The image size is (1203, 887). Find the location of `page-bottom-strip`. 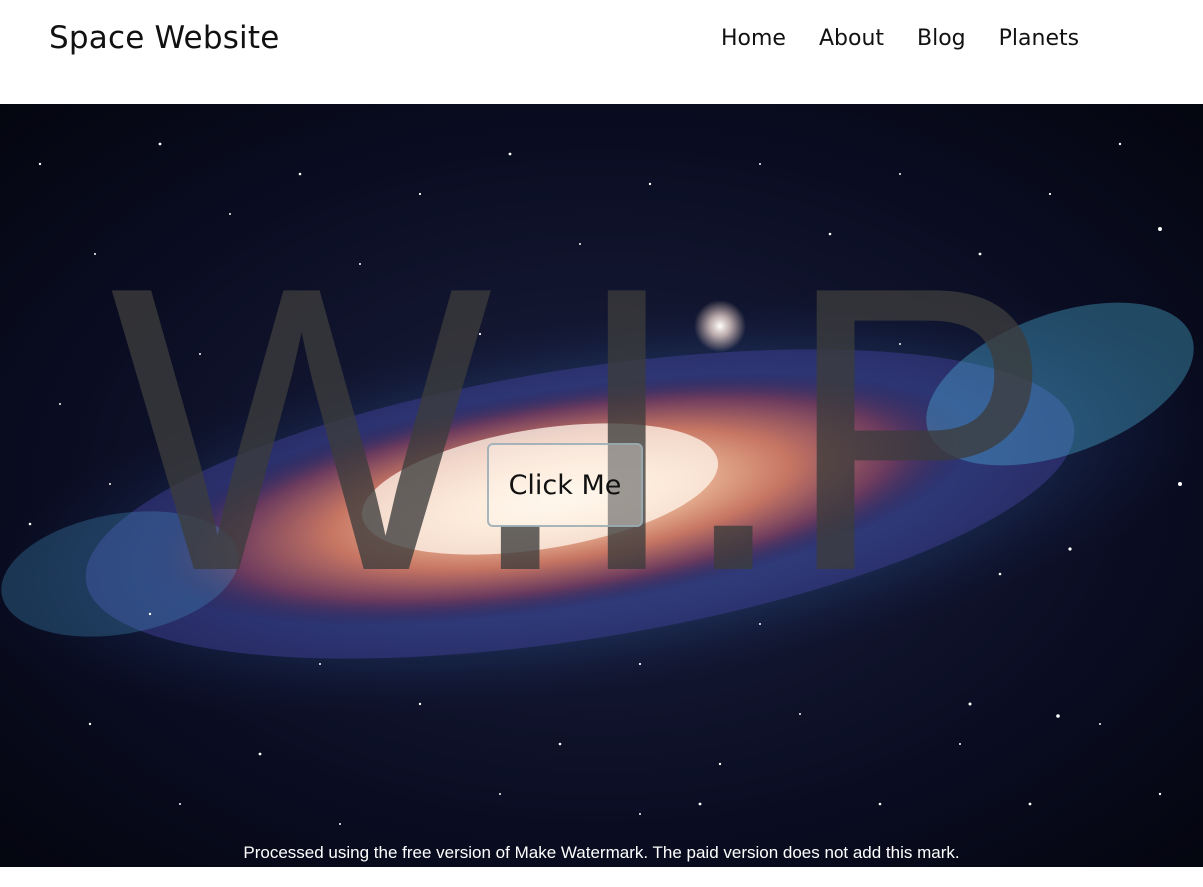

page-bottom-strip is located at coordinates (601, 877).